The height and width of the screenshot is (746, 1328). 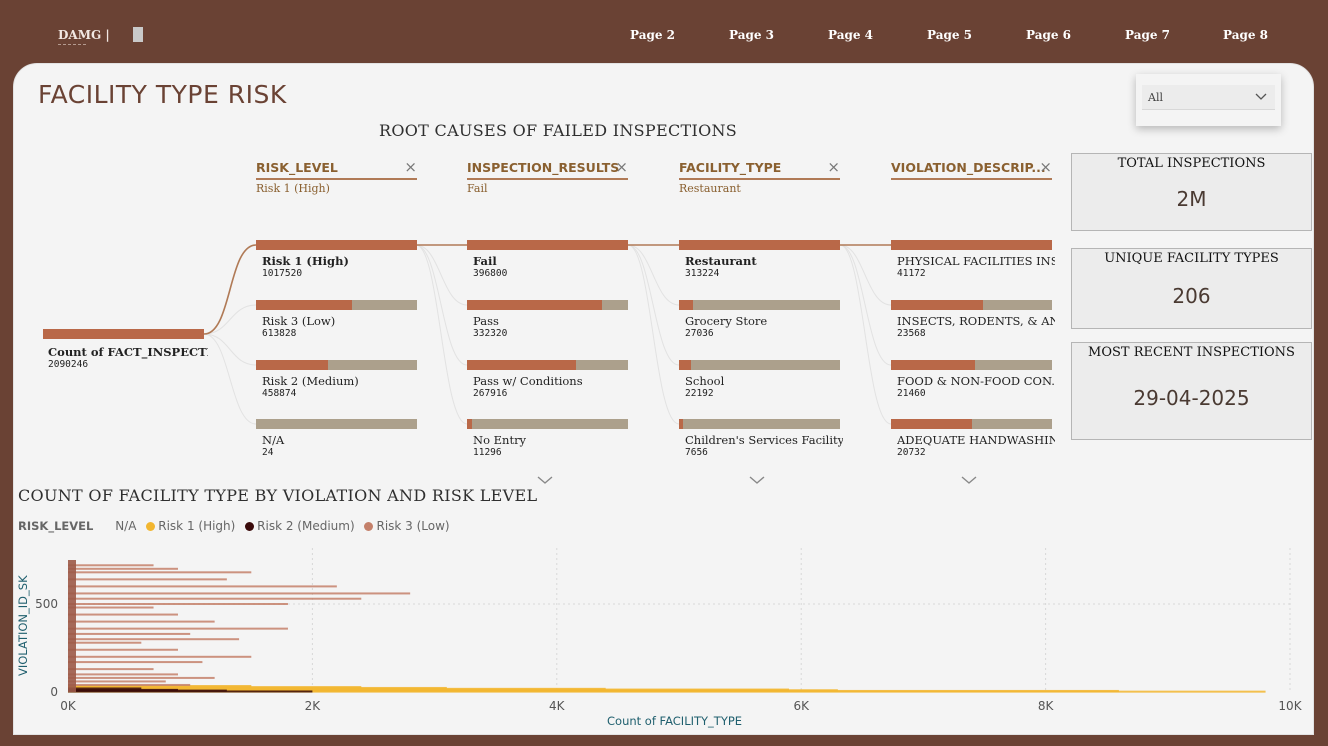 I want to click on level-header-facility-type: FACILITY_TYPE ×, so click(x=759, y=169).